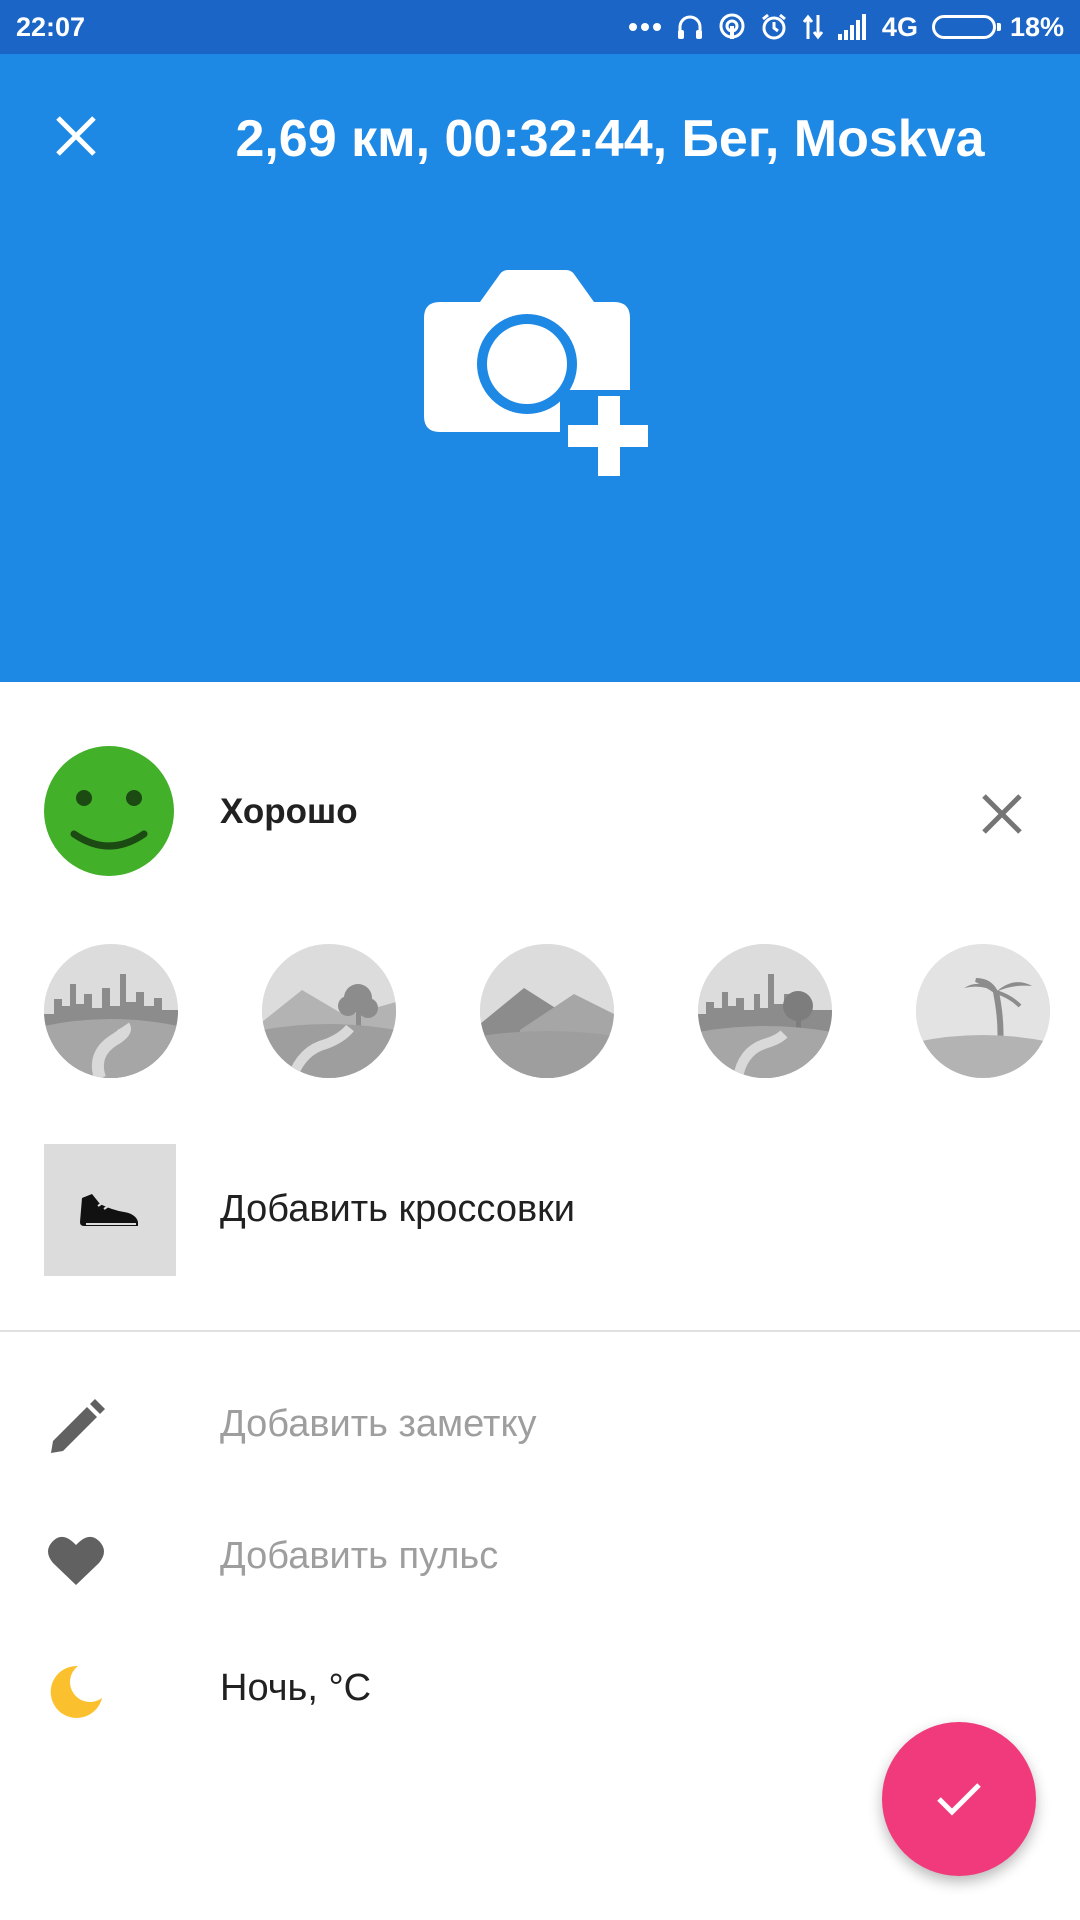 This screenshot has width=1080, height=1920. What do you see at coordinates (540, 27) in the screenshot?
I see `status-bar: 22:07 4G 18%` at bounding box center [540, 27].